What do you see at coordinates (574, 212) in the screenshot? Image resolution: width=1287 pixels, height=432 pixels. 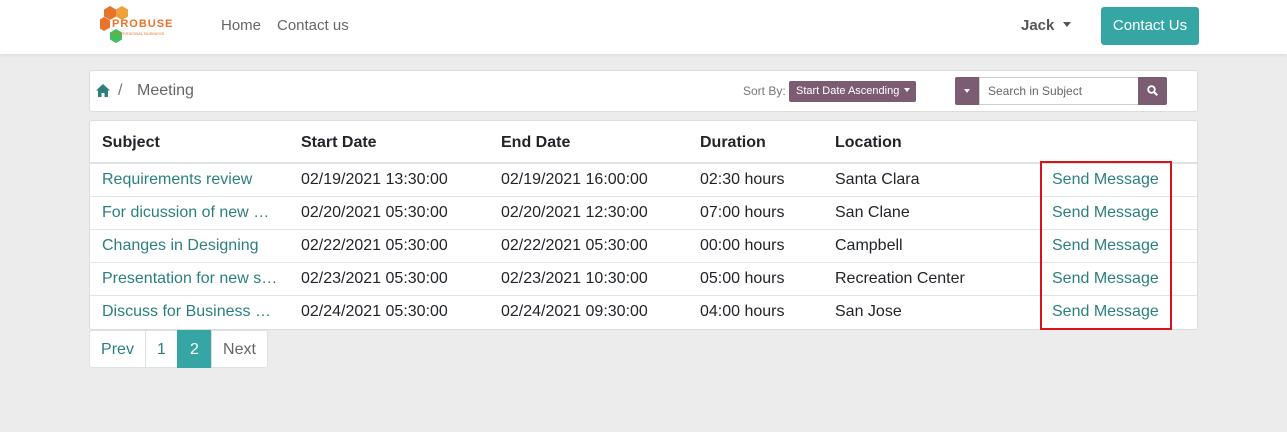 I see `end-date-cell: 02/20/2021 12:30:00` at bounding box center [574, 212].